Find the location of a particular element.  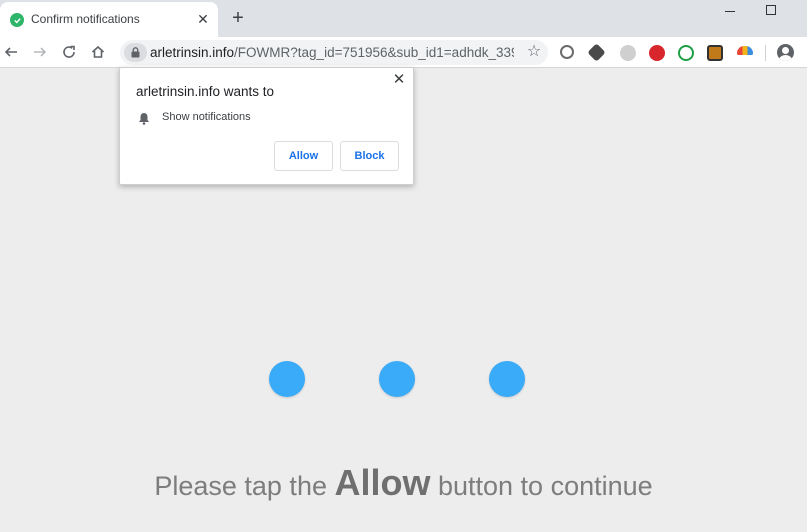

tab-title: Confirm notifications is located at coordinates (85, 19).